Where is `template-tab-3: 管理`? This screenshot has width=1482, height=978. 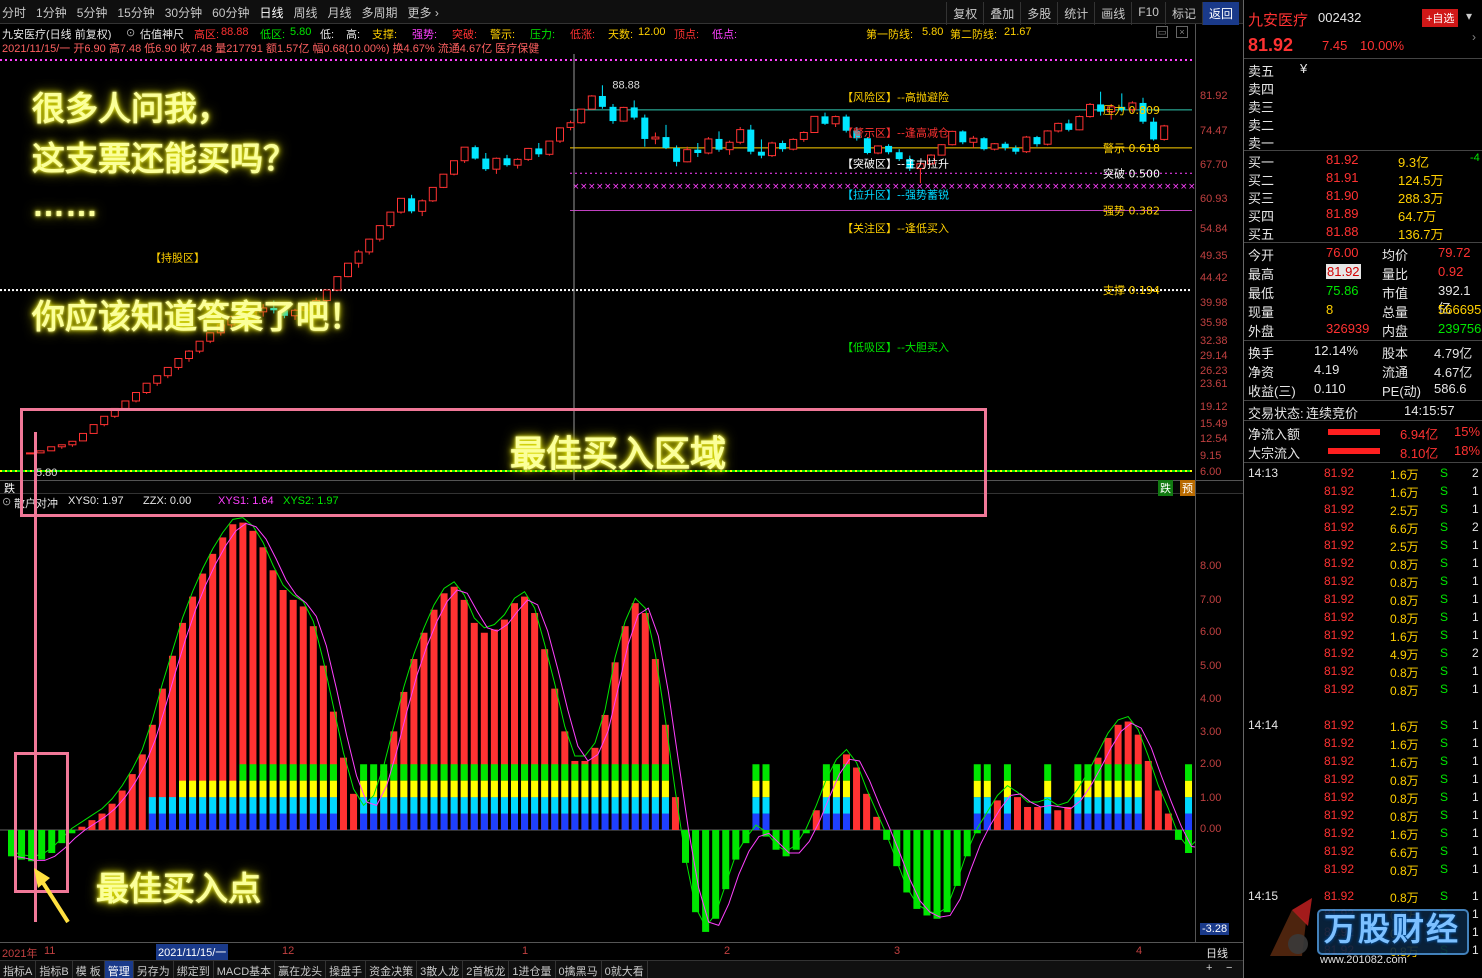
template-tab-3: 管理 is located at coordinates (119, 969).